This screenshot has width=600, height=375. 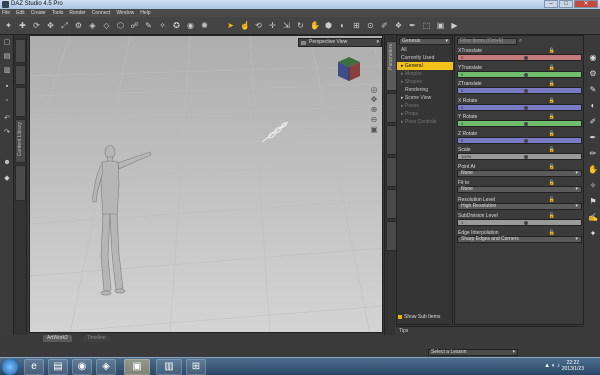 What do you see at coordinates (300, 25) in the screenshot?
I see `twist-icon: ↻` at bounding box center [300, 25].